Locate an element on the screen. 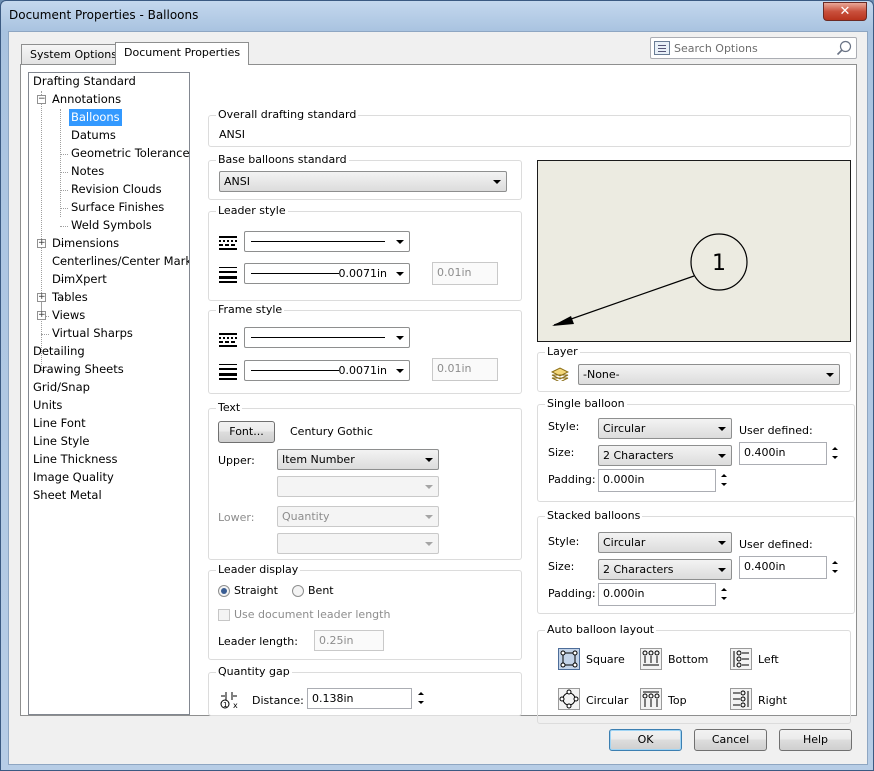 Image resolution: width=874 pixels, height=771 pixels. tree-item-line-thickness: Line Thickness is located at coordinates (75, 459).